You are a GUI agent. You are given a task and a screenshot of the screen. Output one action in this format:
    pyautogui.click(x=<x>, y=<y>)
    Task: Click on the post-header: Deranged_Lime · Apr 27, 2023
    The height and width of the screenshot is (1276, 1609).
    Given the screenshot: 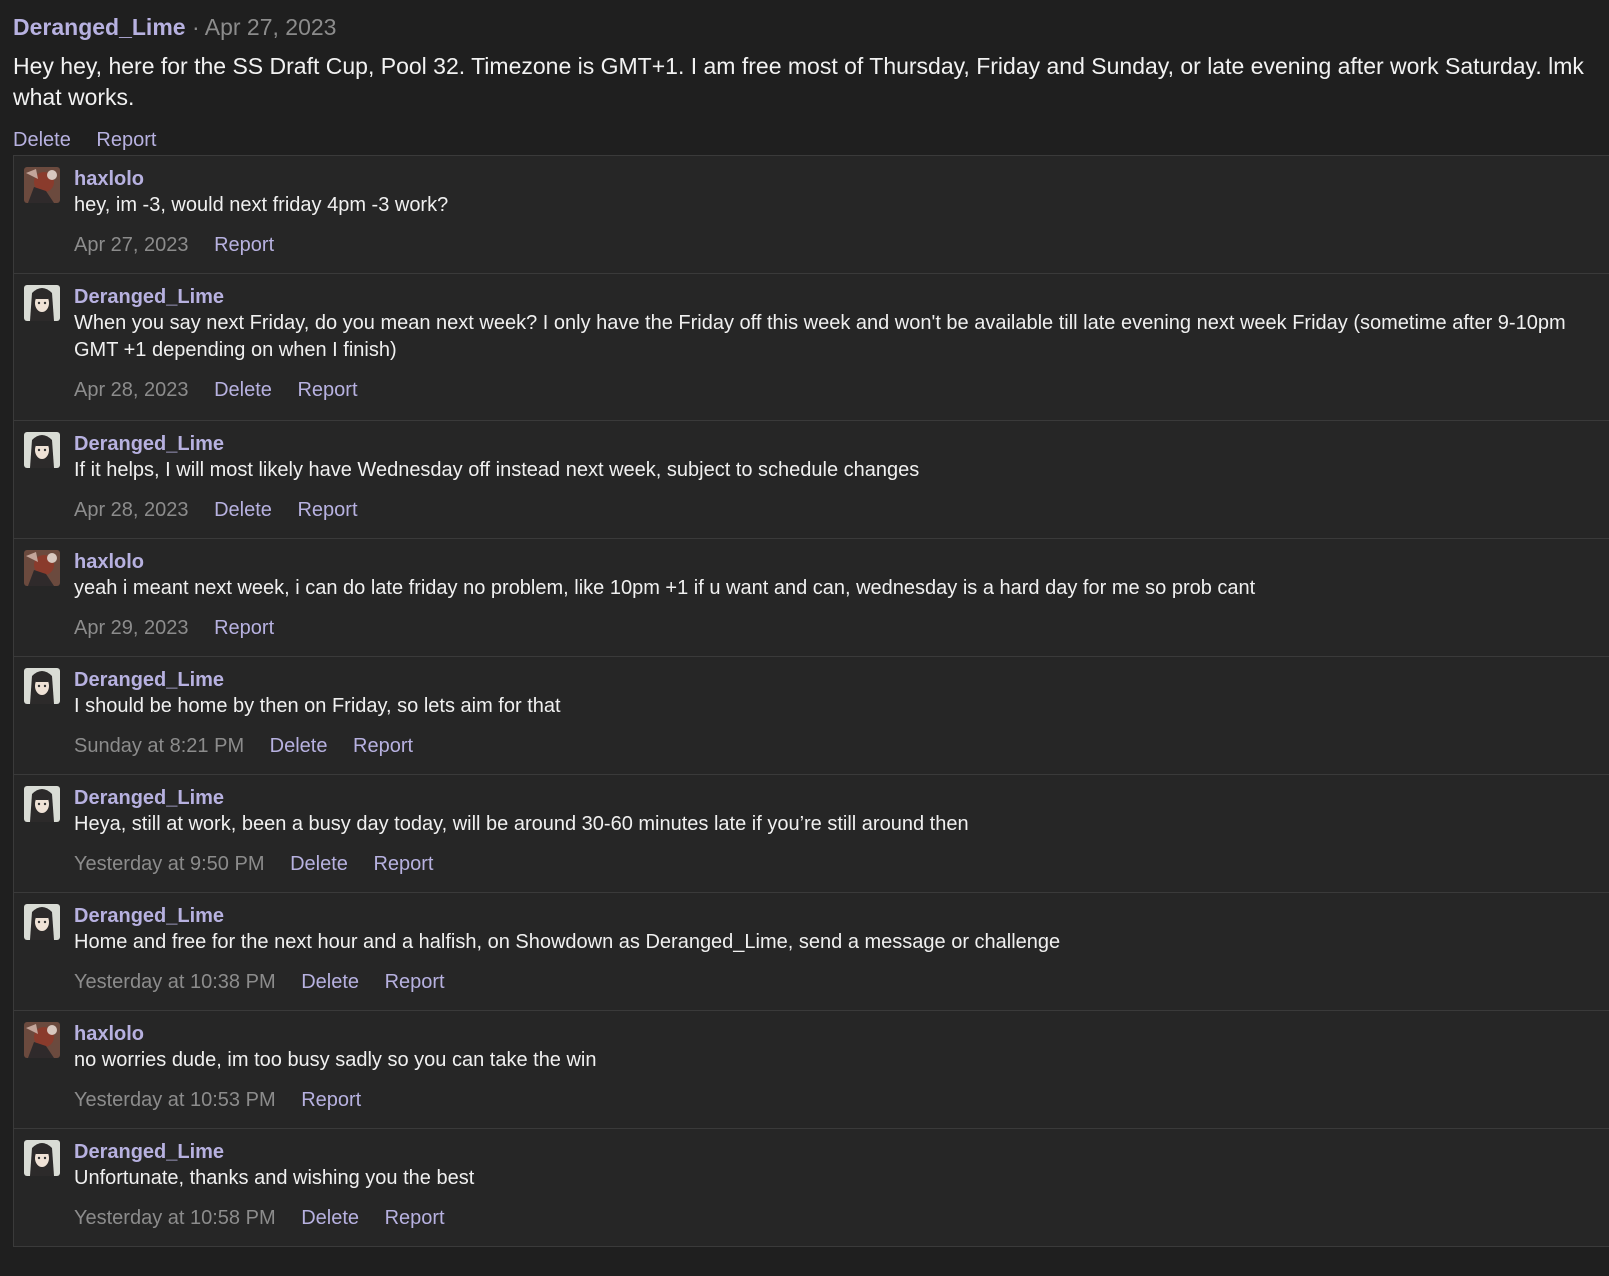 What is the action you would take?
    pyautogui.click(x=804, y=27)
    